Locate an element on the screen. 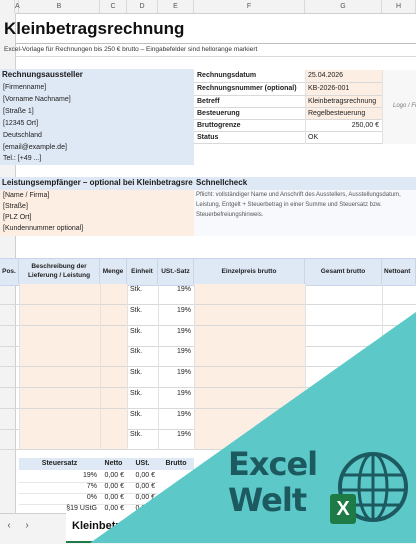 This screenshot has width=416, height=544. meta-label-date: Rechnungsdatum is located at coordinates (227, 75).